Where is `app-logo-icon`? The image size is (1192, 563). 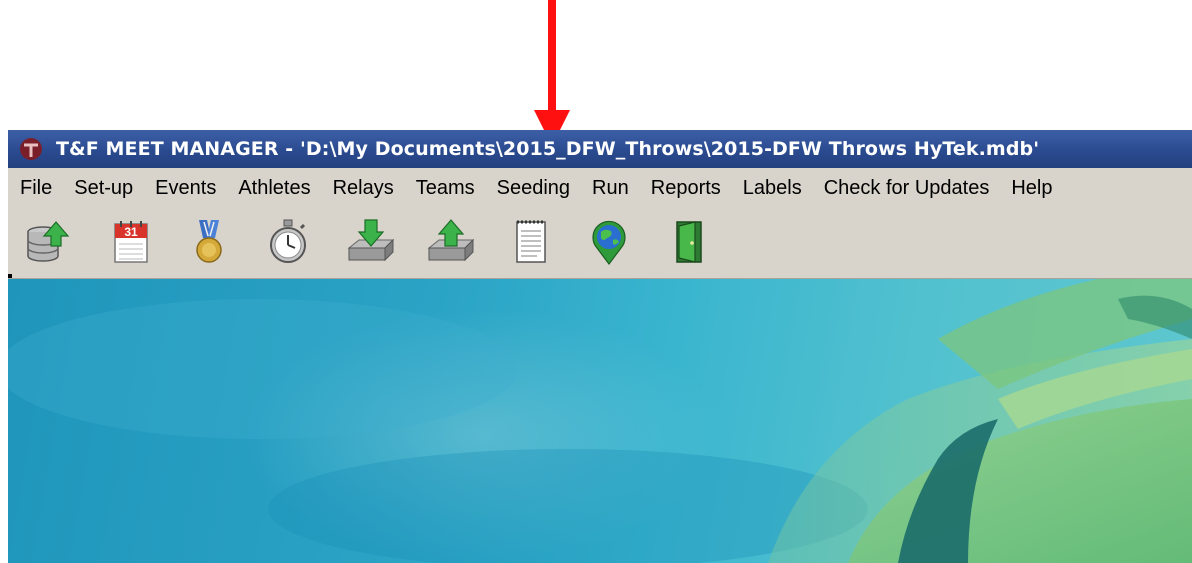
app-logo-icon is located at coordinates (31, 149).